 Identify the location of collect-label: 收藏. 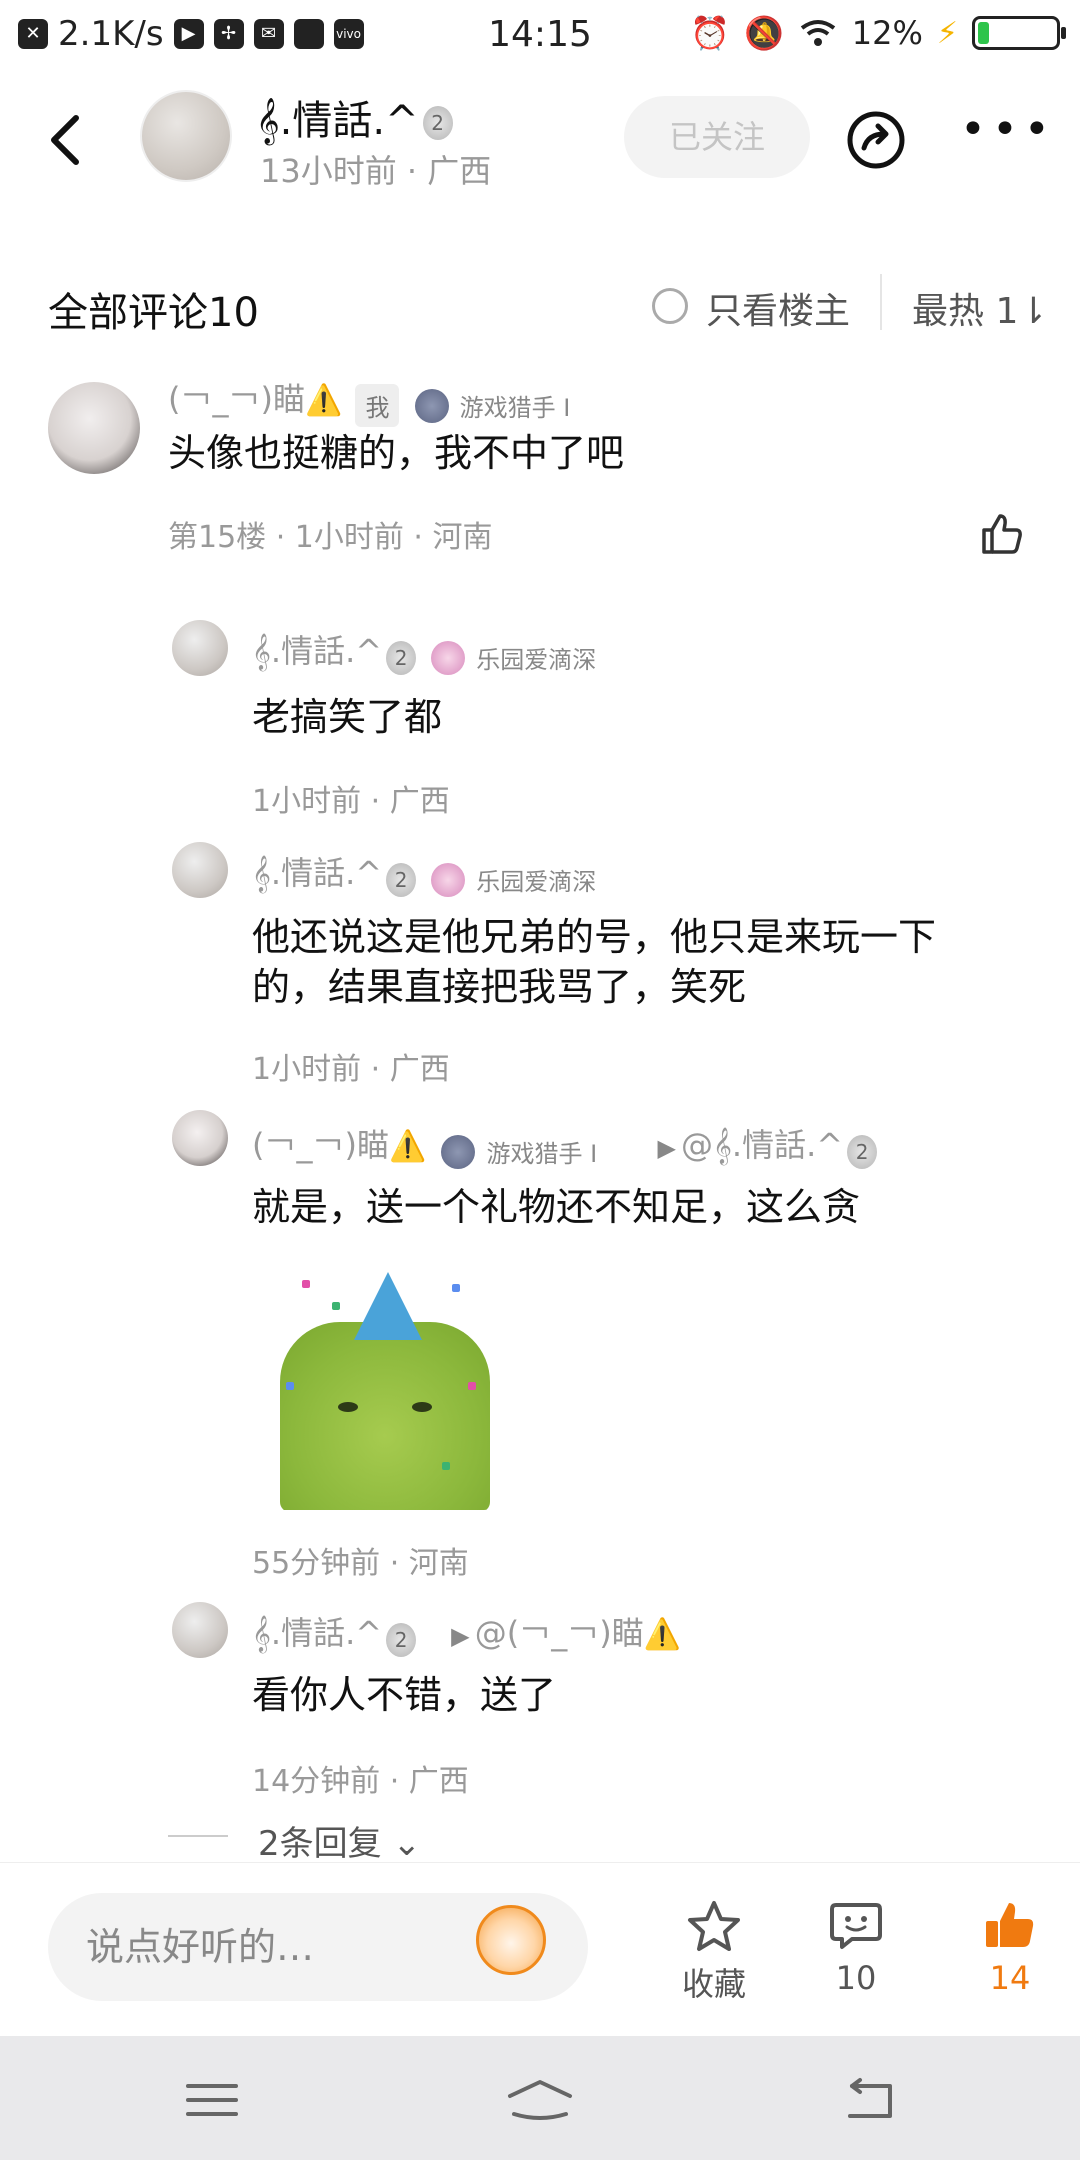
(713, 1984).